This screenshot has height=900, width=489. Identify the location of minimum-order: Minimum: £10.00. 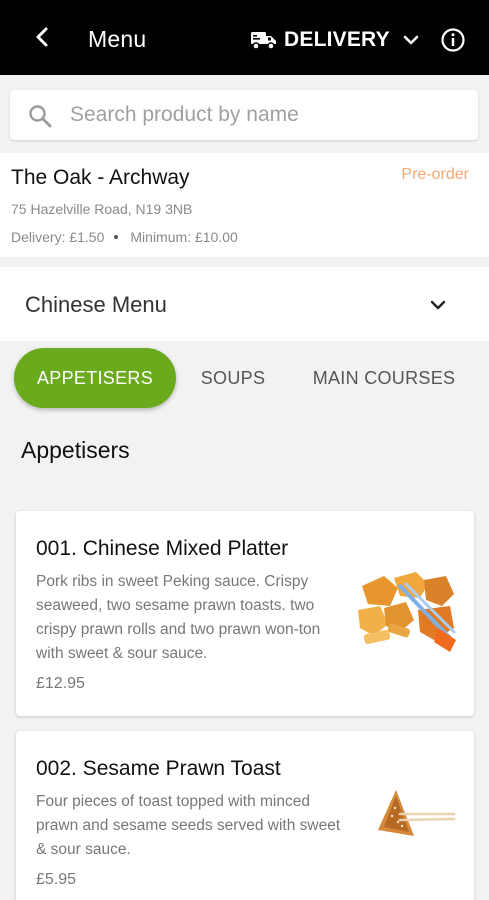
(184, 237).